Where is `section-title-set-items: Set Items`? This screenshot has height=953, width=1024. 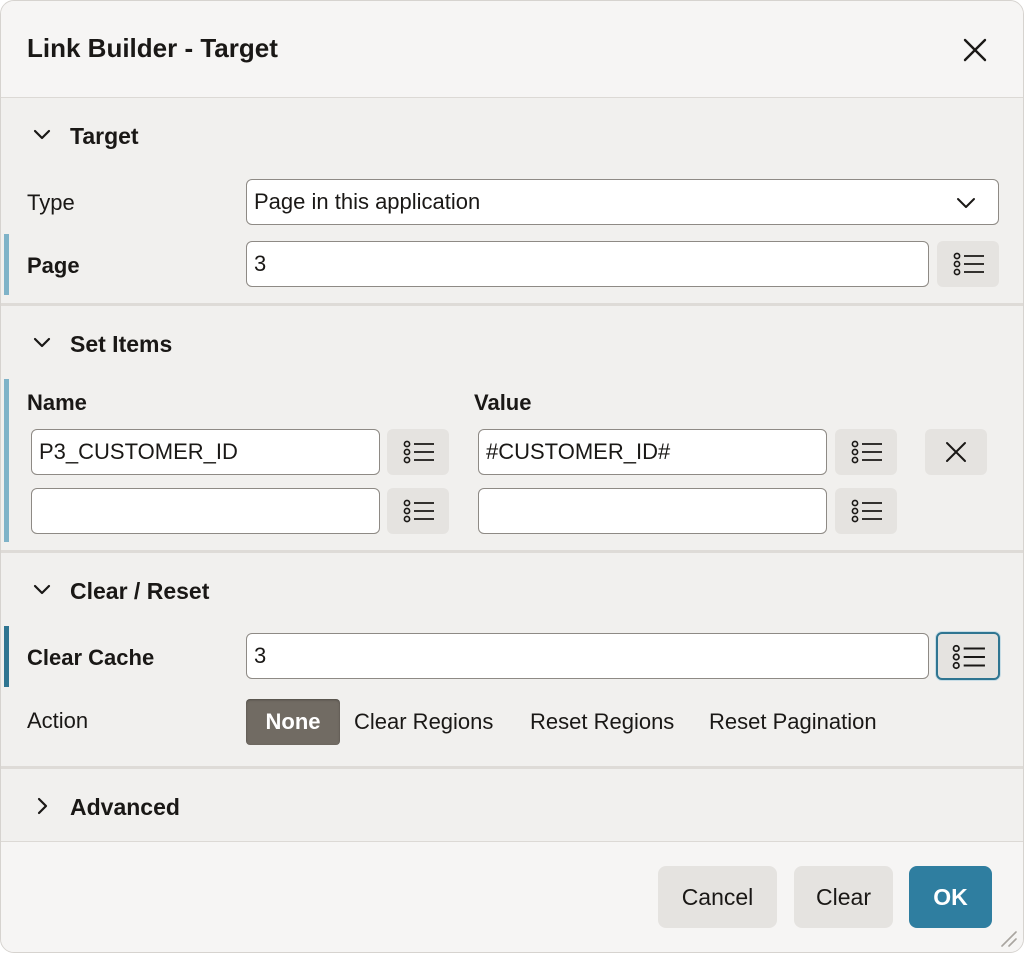
section-title-set-items: Set Items is located at coordinates (121, 344).